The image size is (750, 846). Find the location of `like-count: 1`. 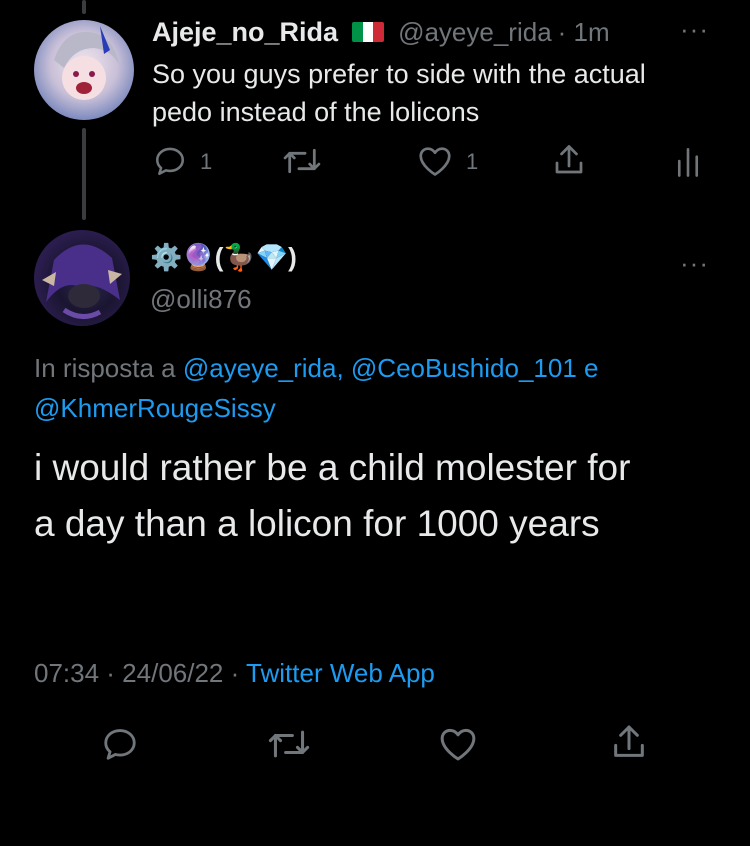

like-count: 1 is located at coordinates (472, 161).